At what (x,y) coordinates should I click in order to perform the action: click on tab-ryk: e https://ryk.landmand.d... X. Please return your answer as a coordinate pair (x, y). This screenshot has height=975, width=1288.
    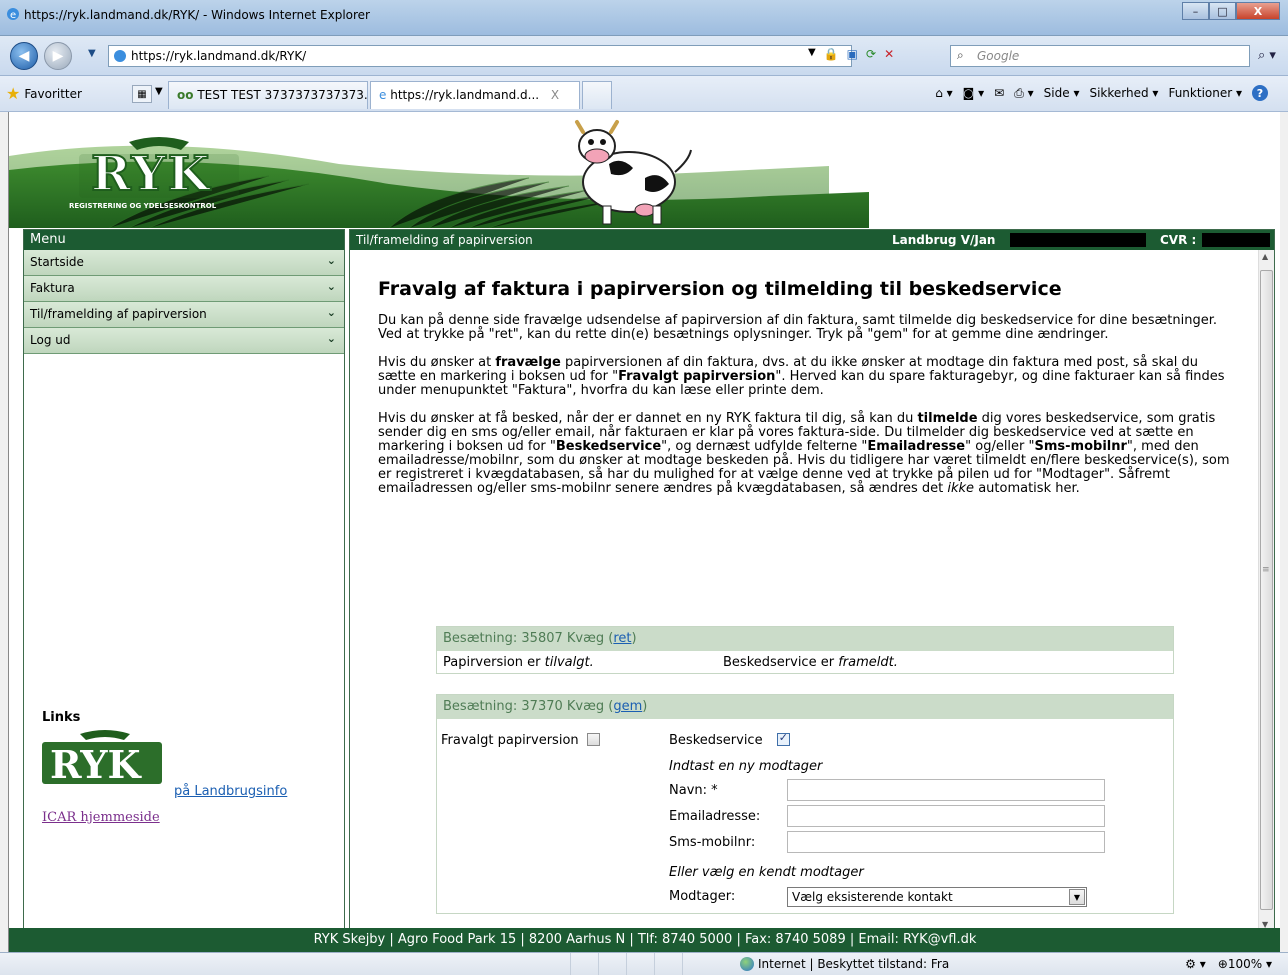
    Looking at the image, I should click on (475, 95).